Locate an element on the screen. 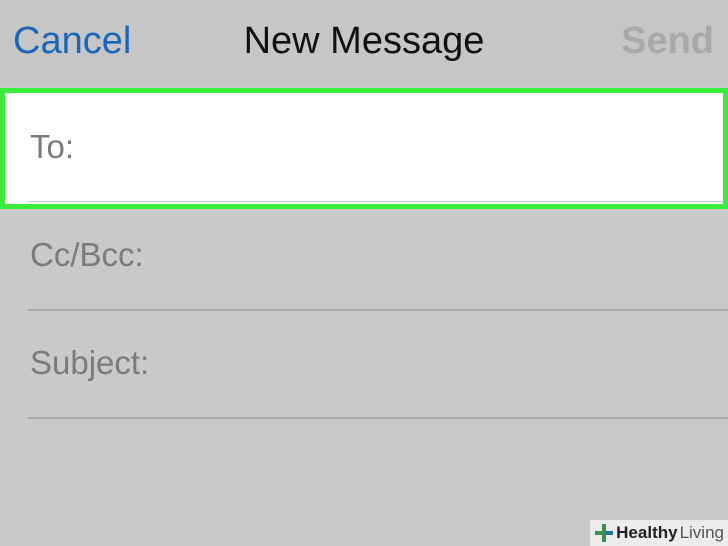  cc-bcc-input is located at coordinates (439, 256).